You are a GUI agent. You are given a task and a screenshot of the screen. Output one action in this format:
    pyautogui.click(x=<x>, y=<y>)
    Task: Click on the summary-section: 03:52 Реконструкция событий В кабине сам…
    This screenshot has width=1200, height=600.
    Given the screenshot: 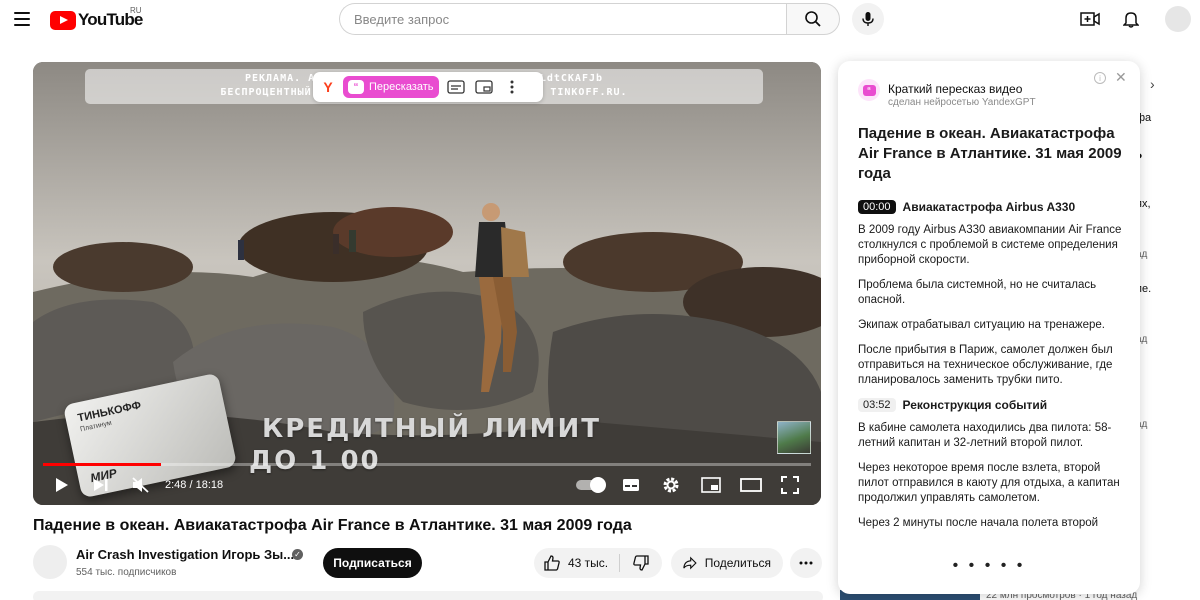 What is the action you would take?
    pyautogui.click(x=990, y=464)
    